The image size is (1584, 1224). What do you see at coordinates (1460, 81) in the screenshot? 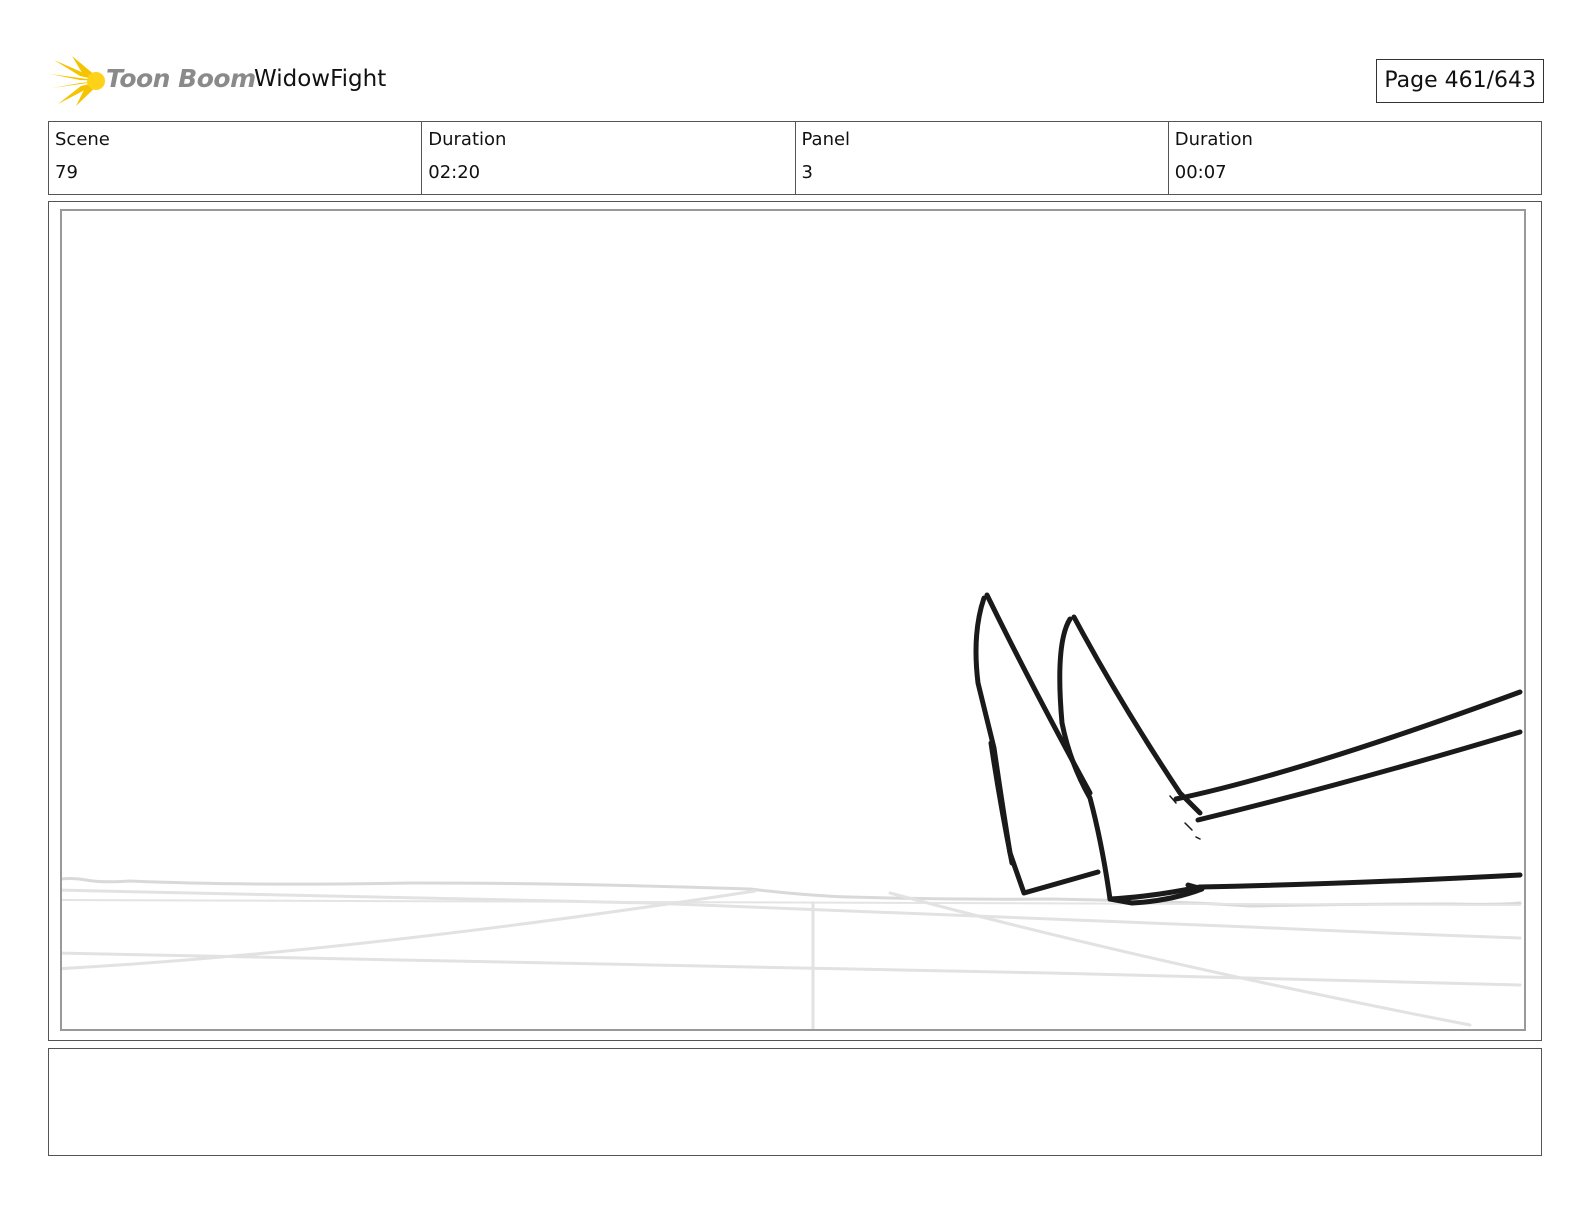
I see `page-indicator: Page 461/643` at bounding box center [1460, 81].